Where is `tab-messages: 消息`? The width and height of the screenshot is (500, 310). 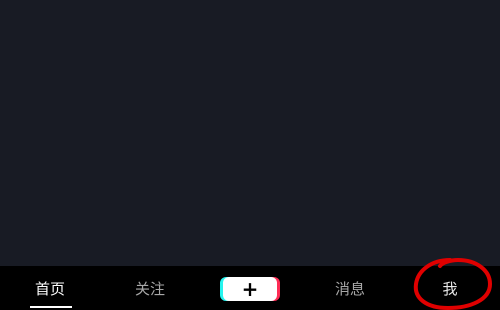
tab-messages: 消息 is located at coordinates (350, 288).